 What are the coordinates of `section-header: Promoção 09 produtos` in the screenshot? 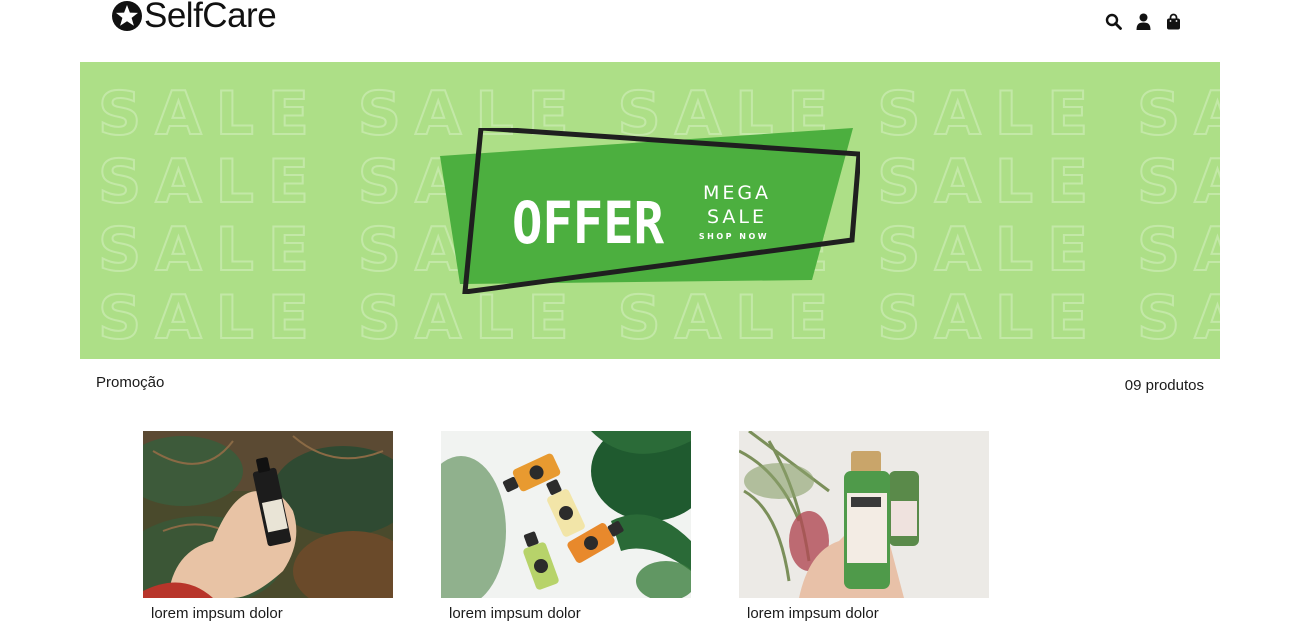 It's located at (651, 386).